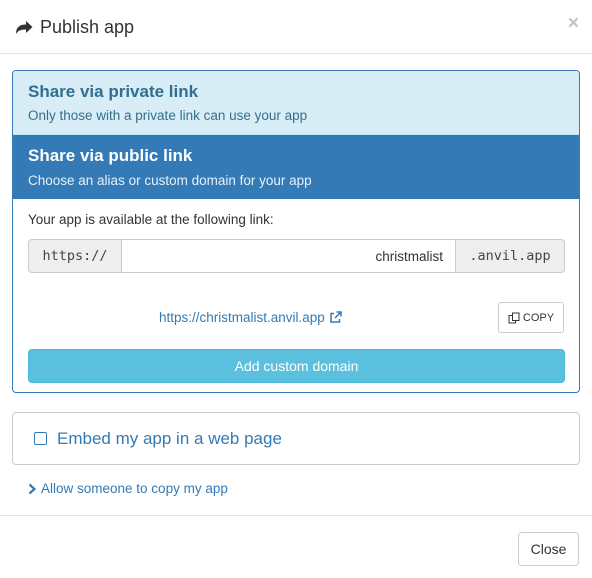 Image resolution: width=592 pixels, height=578 pixels. Describe the element at coordinates (74, 256) in the screenshot. I see `url-prefix-addon: https://` at that location.